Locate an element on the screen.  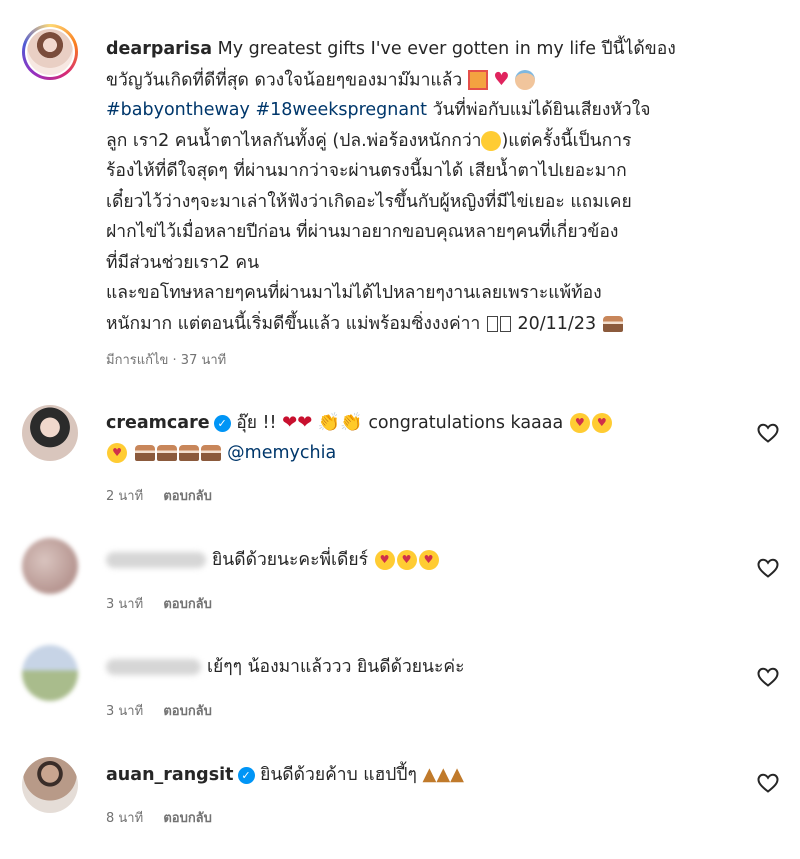
post-author-avatar is located at coordinates (50, 52).